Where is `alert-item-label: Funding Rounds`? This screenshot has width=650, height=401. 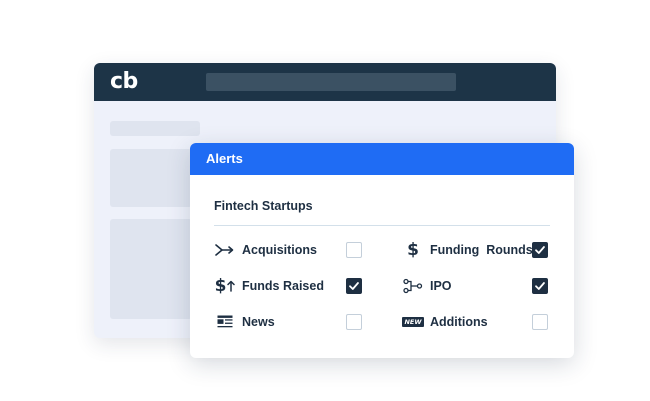
alert-item-label: Funding Rounds is located at coordinates (481, 250).